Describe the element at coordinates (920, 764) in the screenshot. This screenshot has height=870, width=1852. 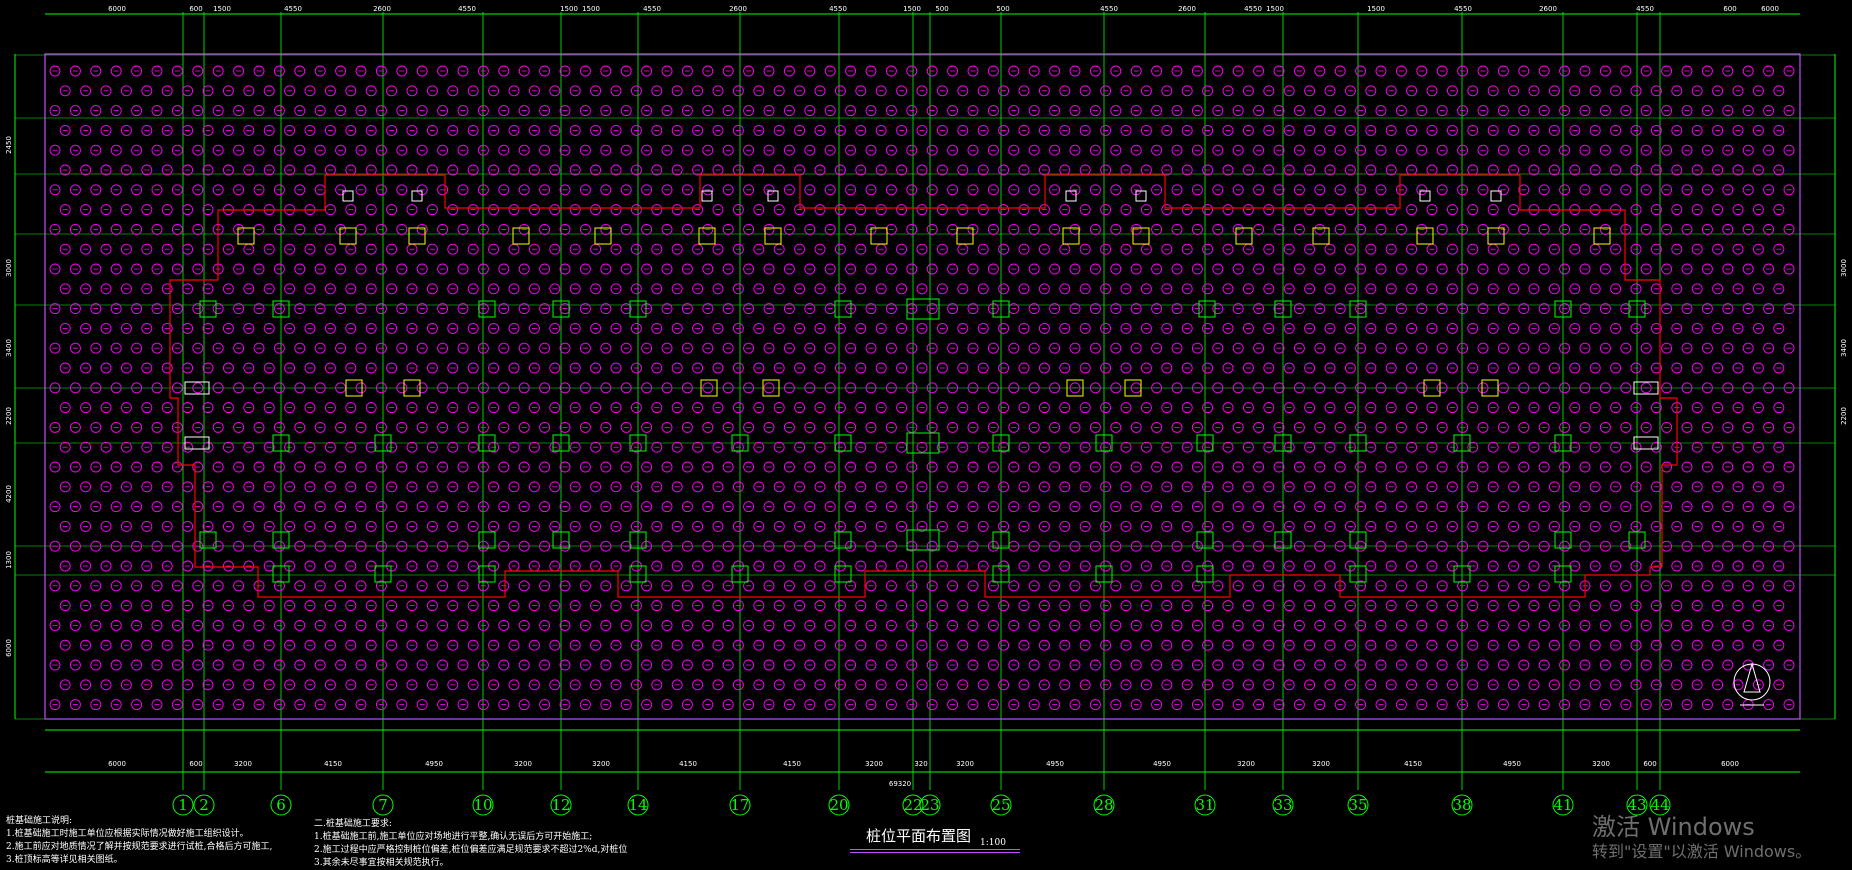
I see `bottom-dimension-label: 320` at that location.